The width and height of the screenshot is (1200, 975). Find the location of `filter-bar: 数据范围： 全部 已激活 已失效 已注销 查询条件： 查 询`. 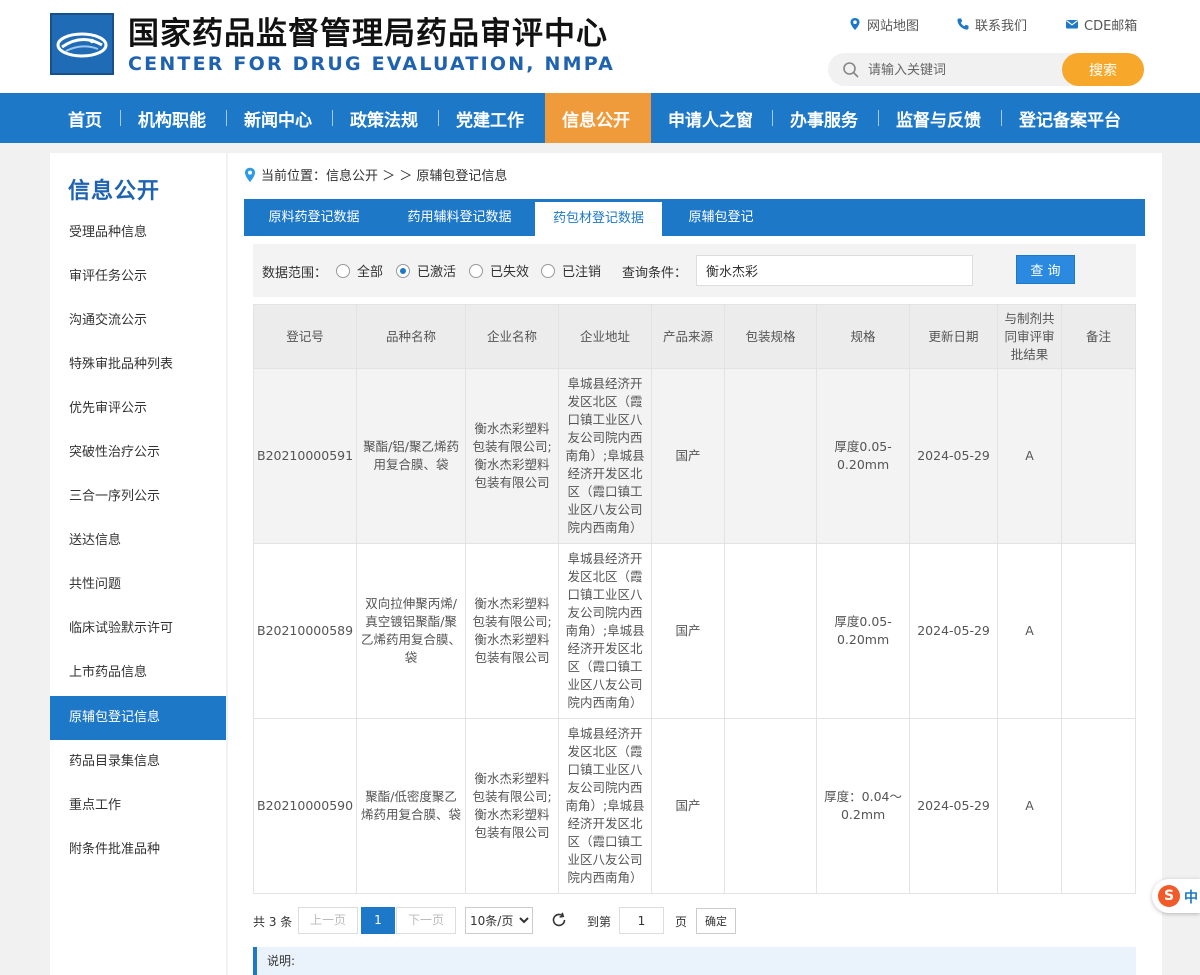

filter-bar: 数据范围： 全部 已激活 已失效 已注销 查询条件： 查 询 is located at coordinates (694, 270).